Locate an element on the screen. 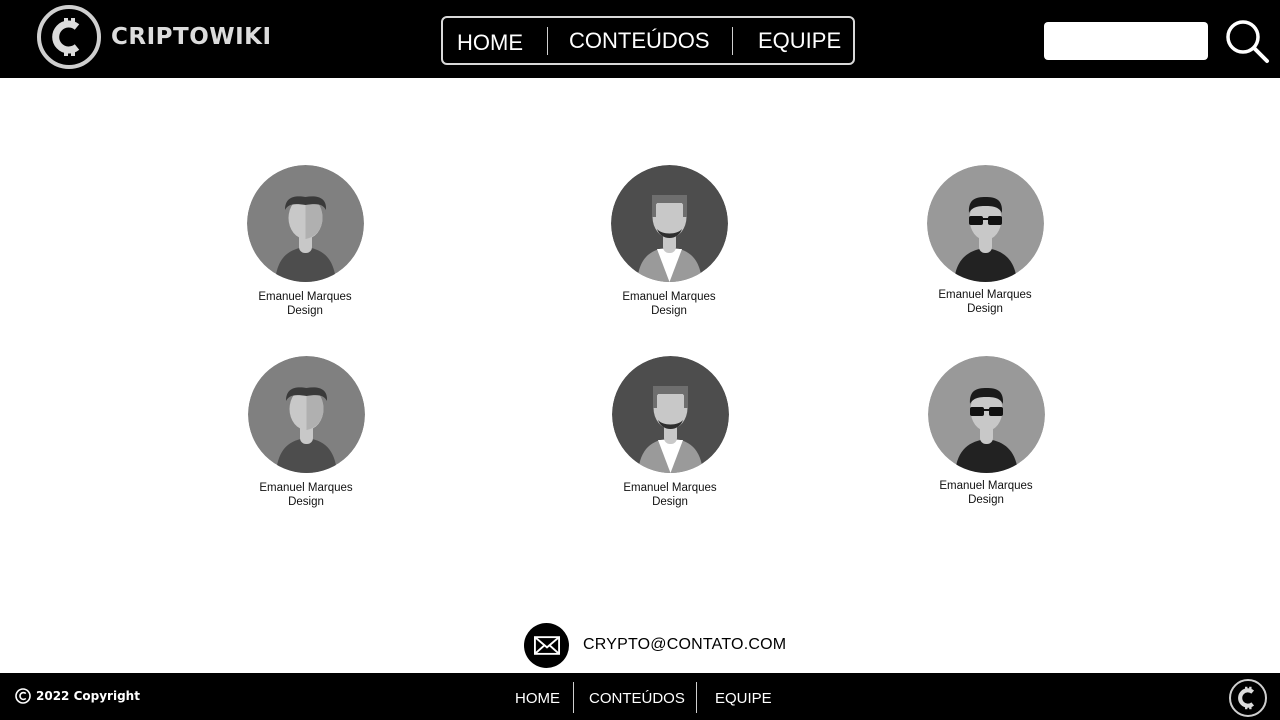 This screenshot has width=1280, height=720. main-nav: HOME CONTEÚDOS EQUIPE is located at coordinates (648, 40).